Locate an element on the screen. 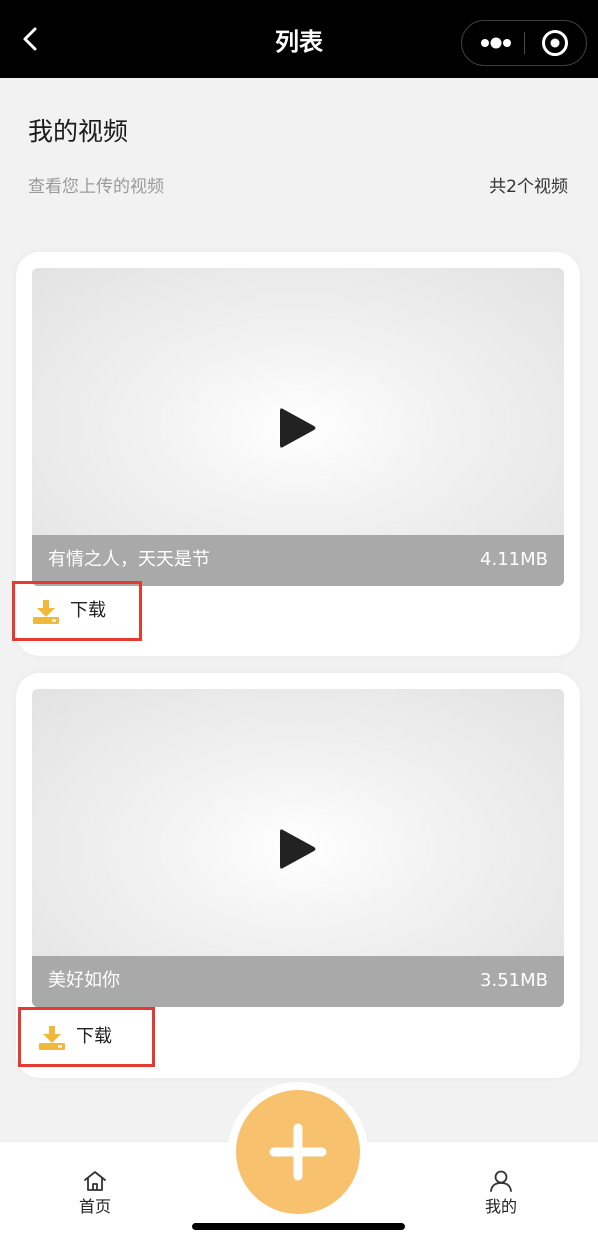 This screenshot has width=598, height=1238. more-dots-icon is located at coordinates (496, 42).